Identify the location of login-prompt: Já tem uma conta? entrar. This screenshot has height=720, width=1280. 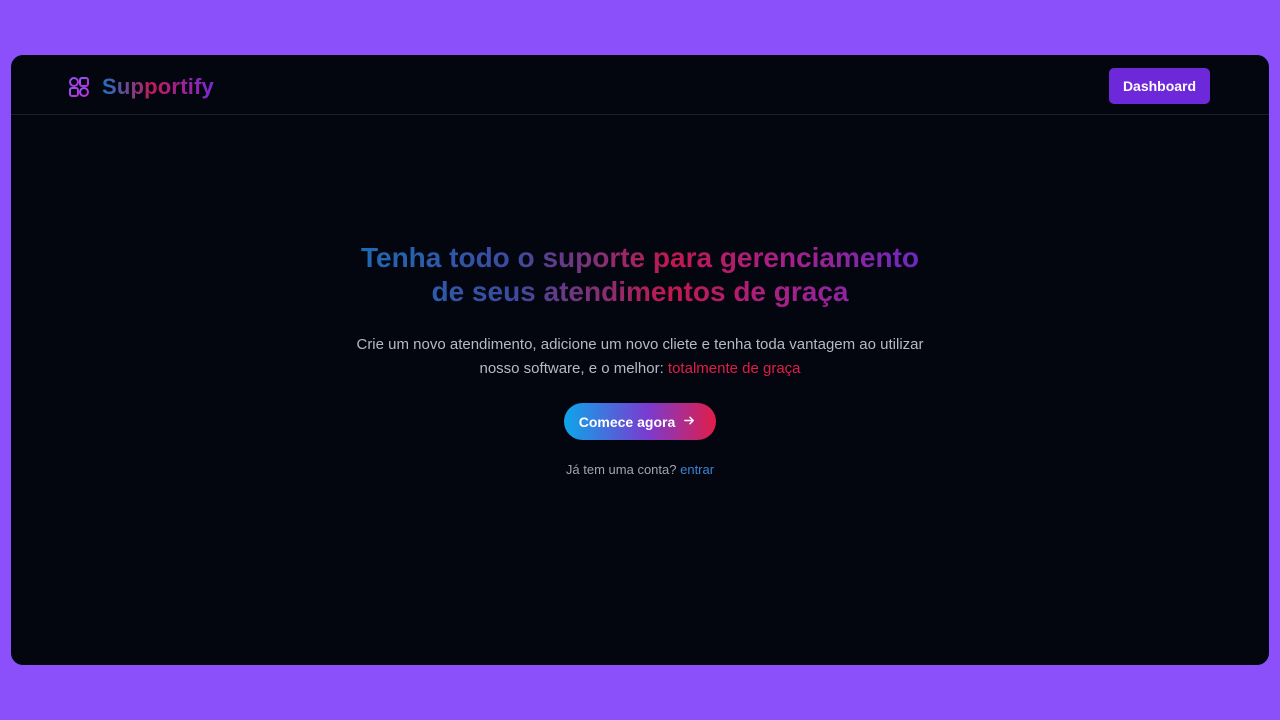
(640, 469).